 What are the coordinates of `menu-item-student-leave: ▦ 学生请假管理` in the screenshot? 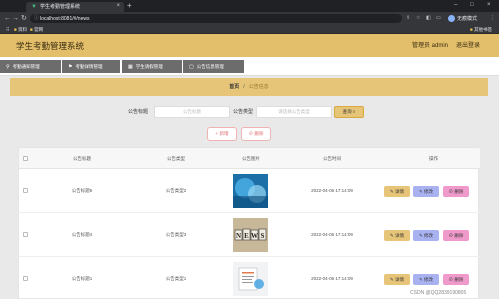 It's located at (152, 66).